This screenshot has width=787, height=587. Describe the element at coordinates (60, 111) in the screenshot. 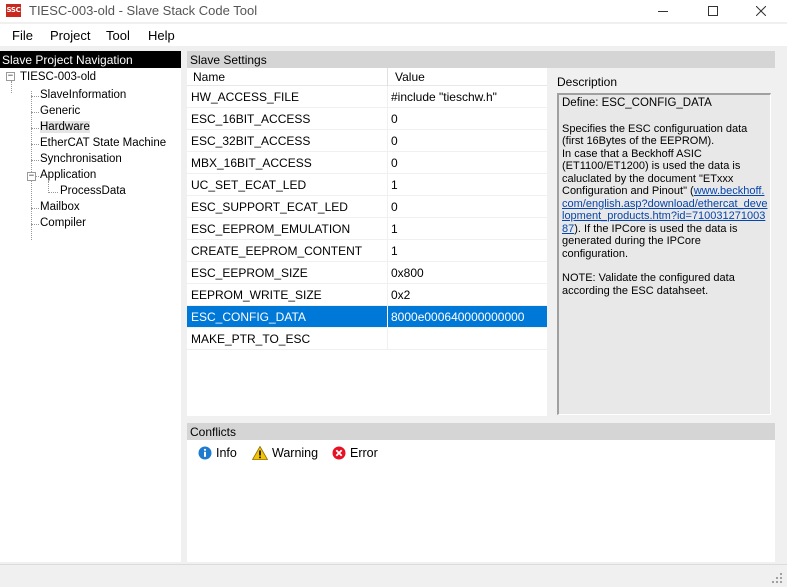

I see `tree-item-generic: Generic` at that location.